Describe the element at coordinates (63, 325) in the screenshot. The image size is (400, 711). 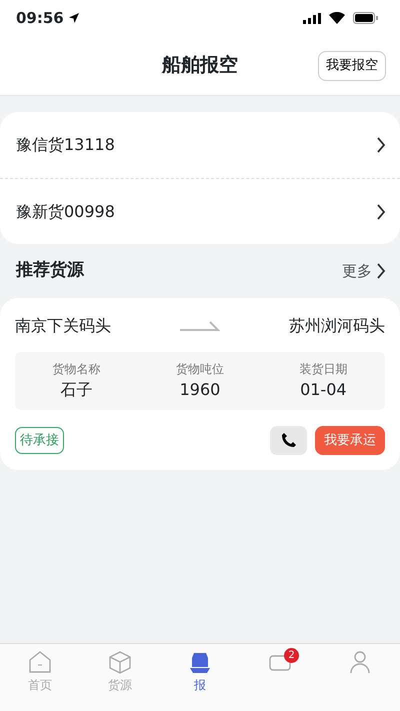
I see `origin-port: 南京下关码头` at that location.